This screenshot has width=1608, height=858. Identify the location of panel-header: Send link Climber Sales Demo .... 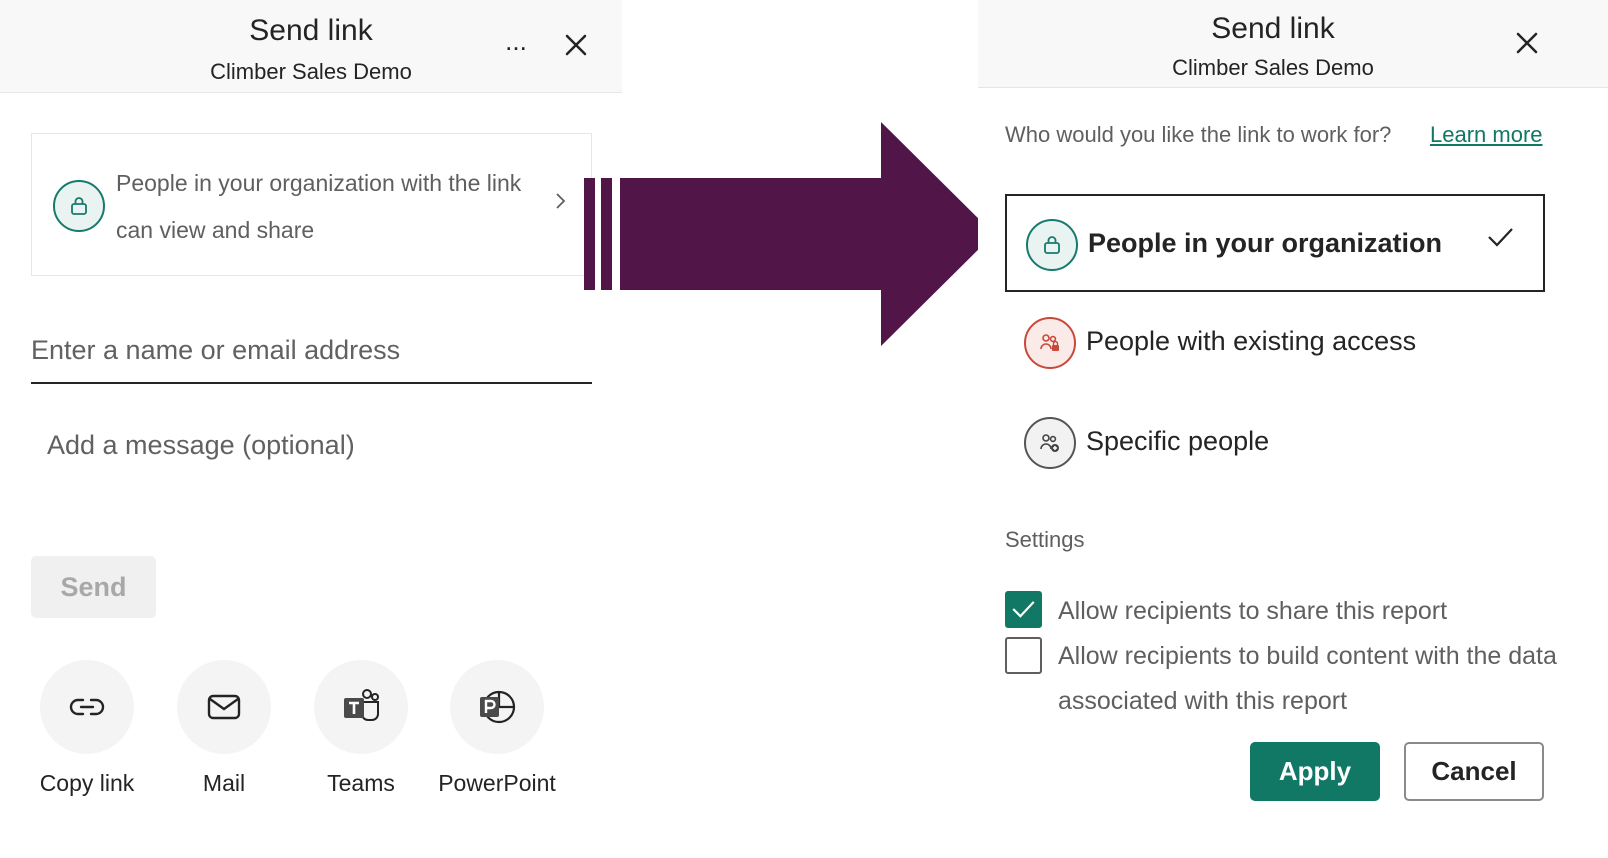
(311, 46).